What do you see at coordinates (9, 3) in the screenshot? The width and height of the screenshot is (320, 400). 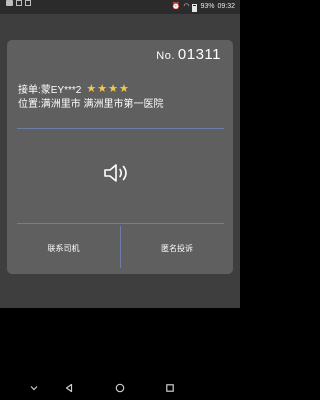 I see `sim-icon` at bounding box center [9, 3].